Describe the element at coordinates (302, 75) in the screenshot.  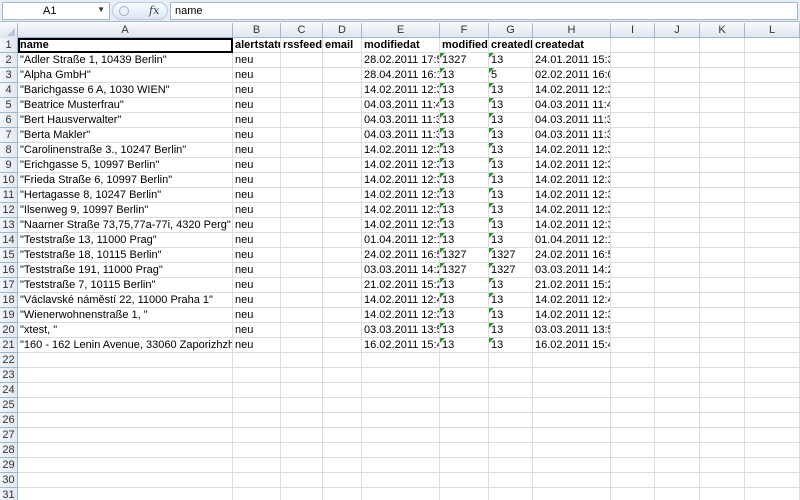
I see `cell-c3` at that location.